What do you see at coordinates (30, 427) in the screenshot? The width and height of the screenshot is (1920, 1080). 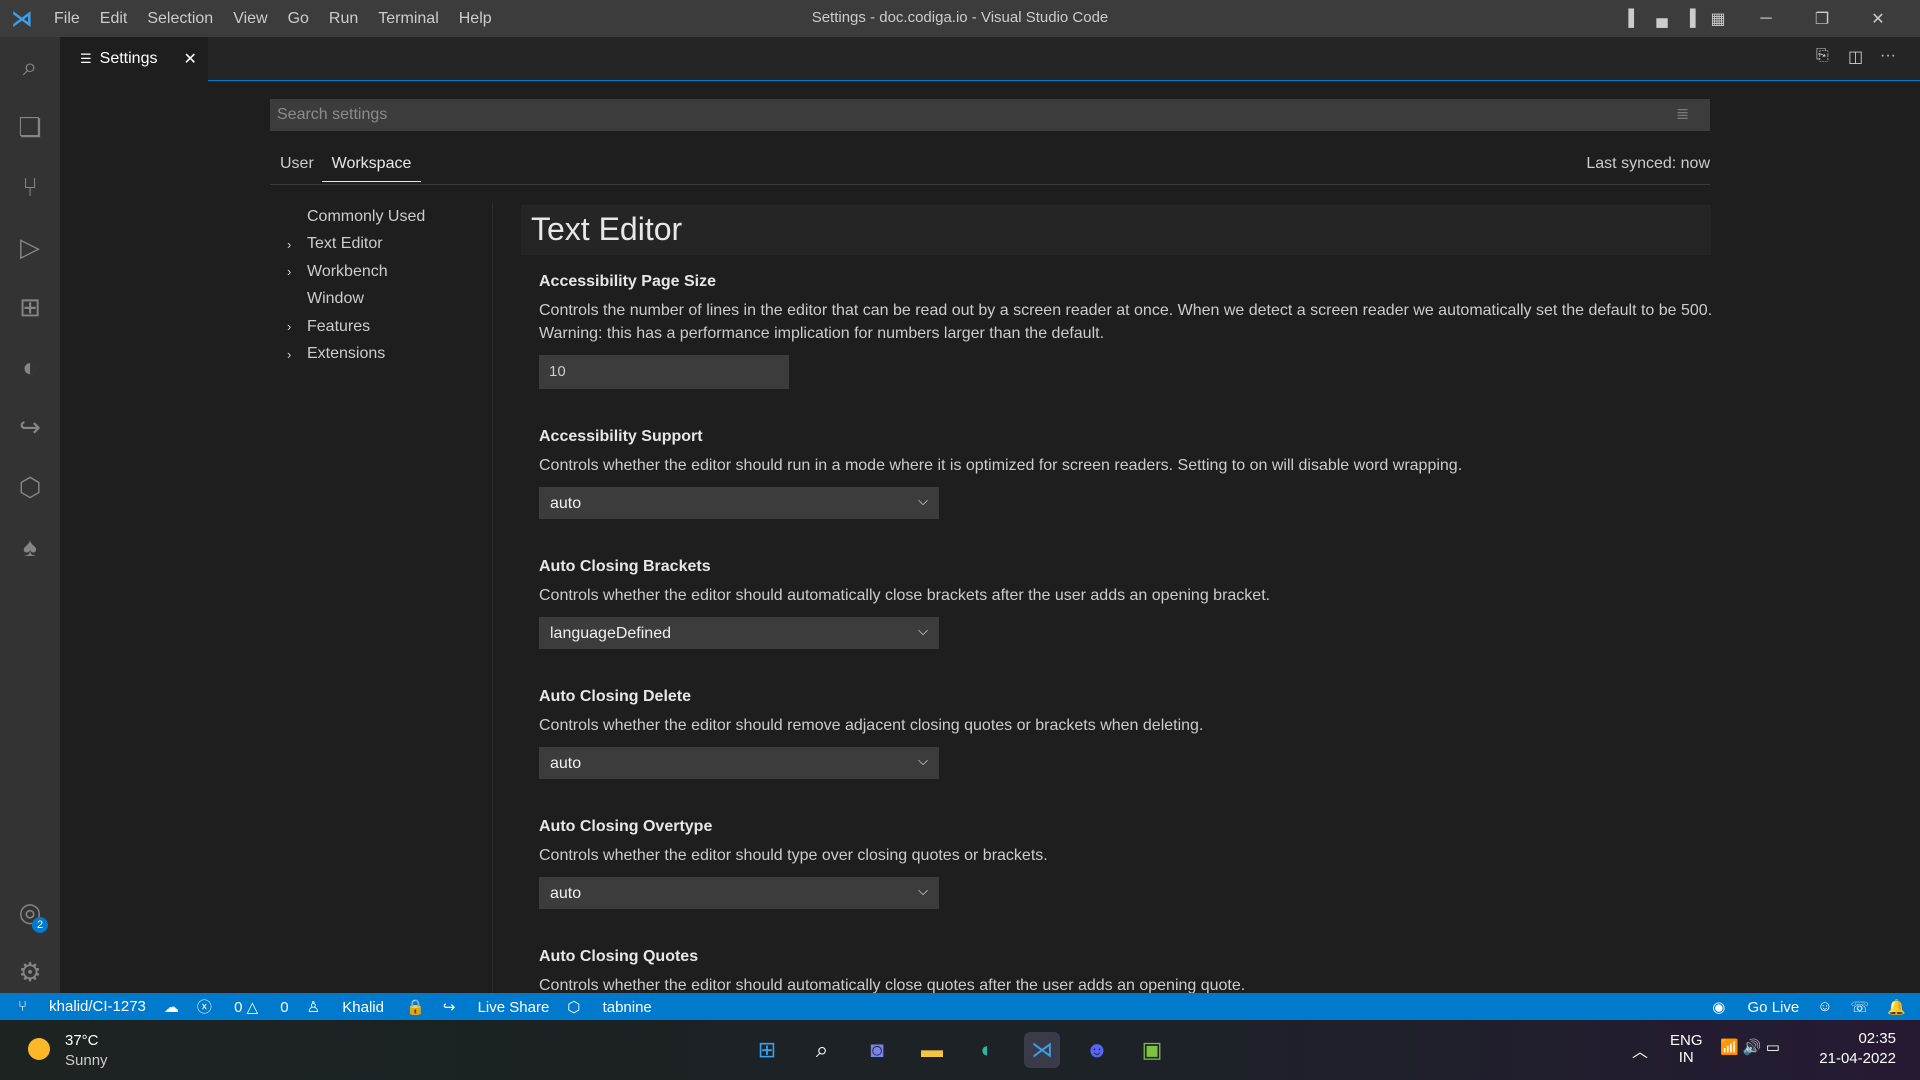 I see `live-share-icon: ↪` at bounding box center [30, 427].